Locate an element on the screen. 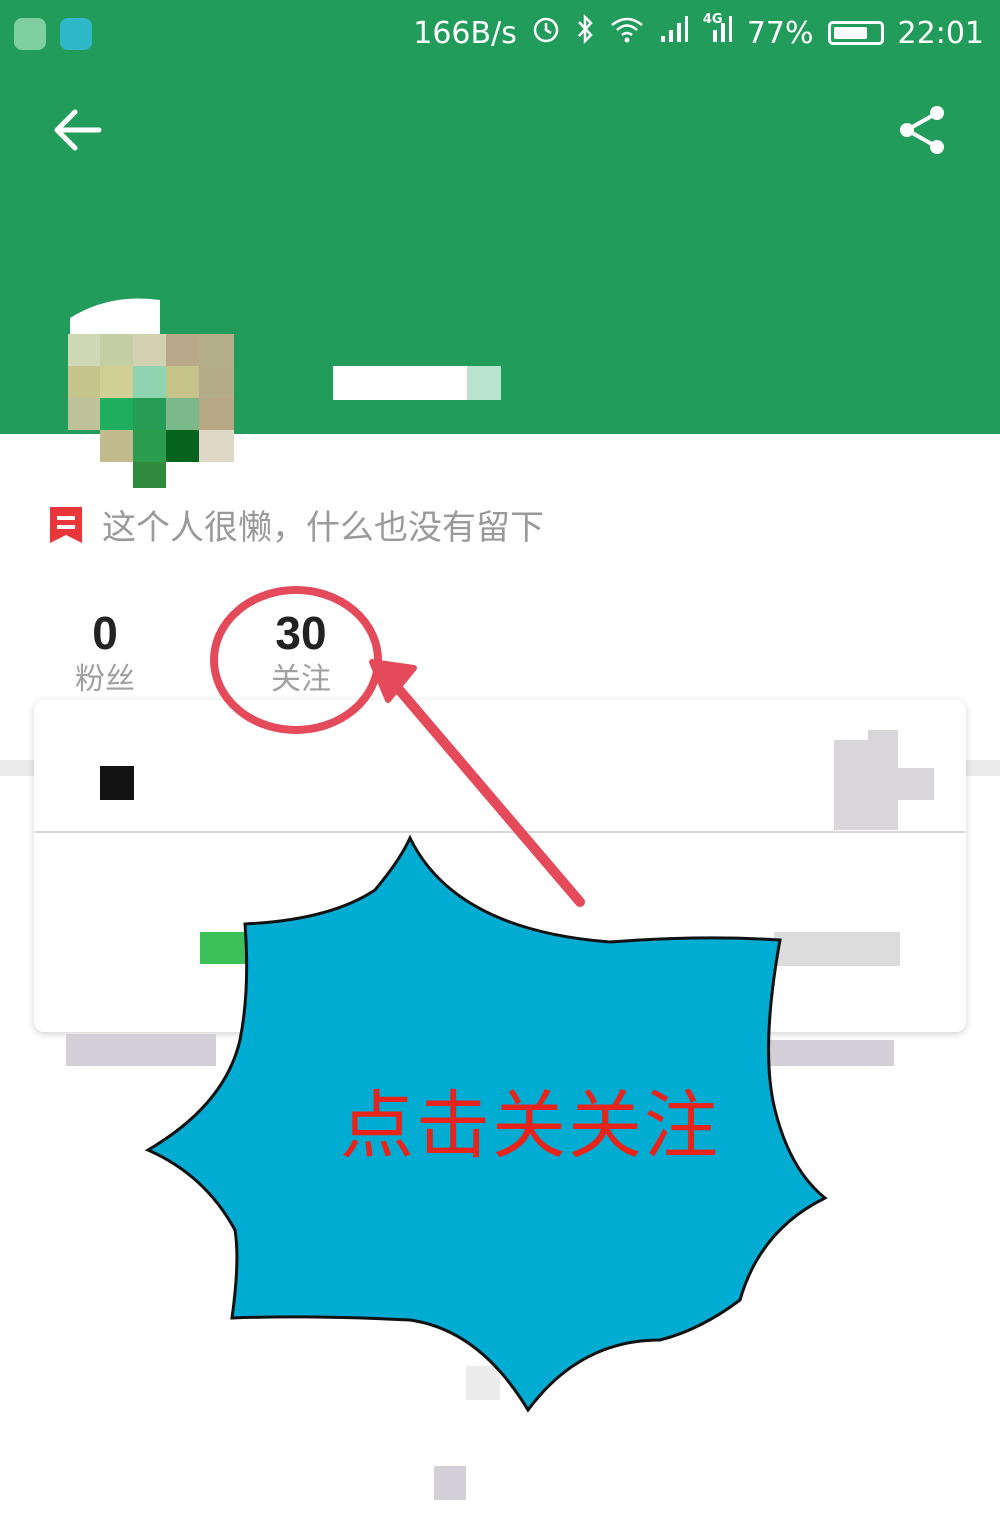  battery-percent: 77% is located at coordinates (780, 33).